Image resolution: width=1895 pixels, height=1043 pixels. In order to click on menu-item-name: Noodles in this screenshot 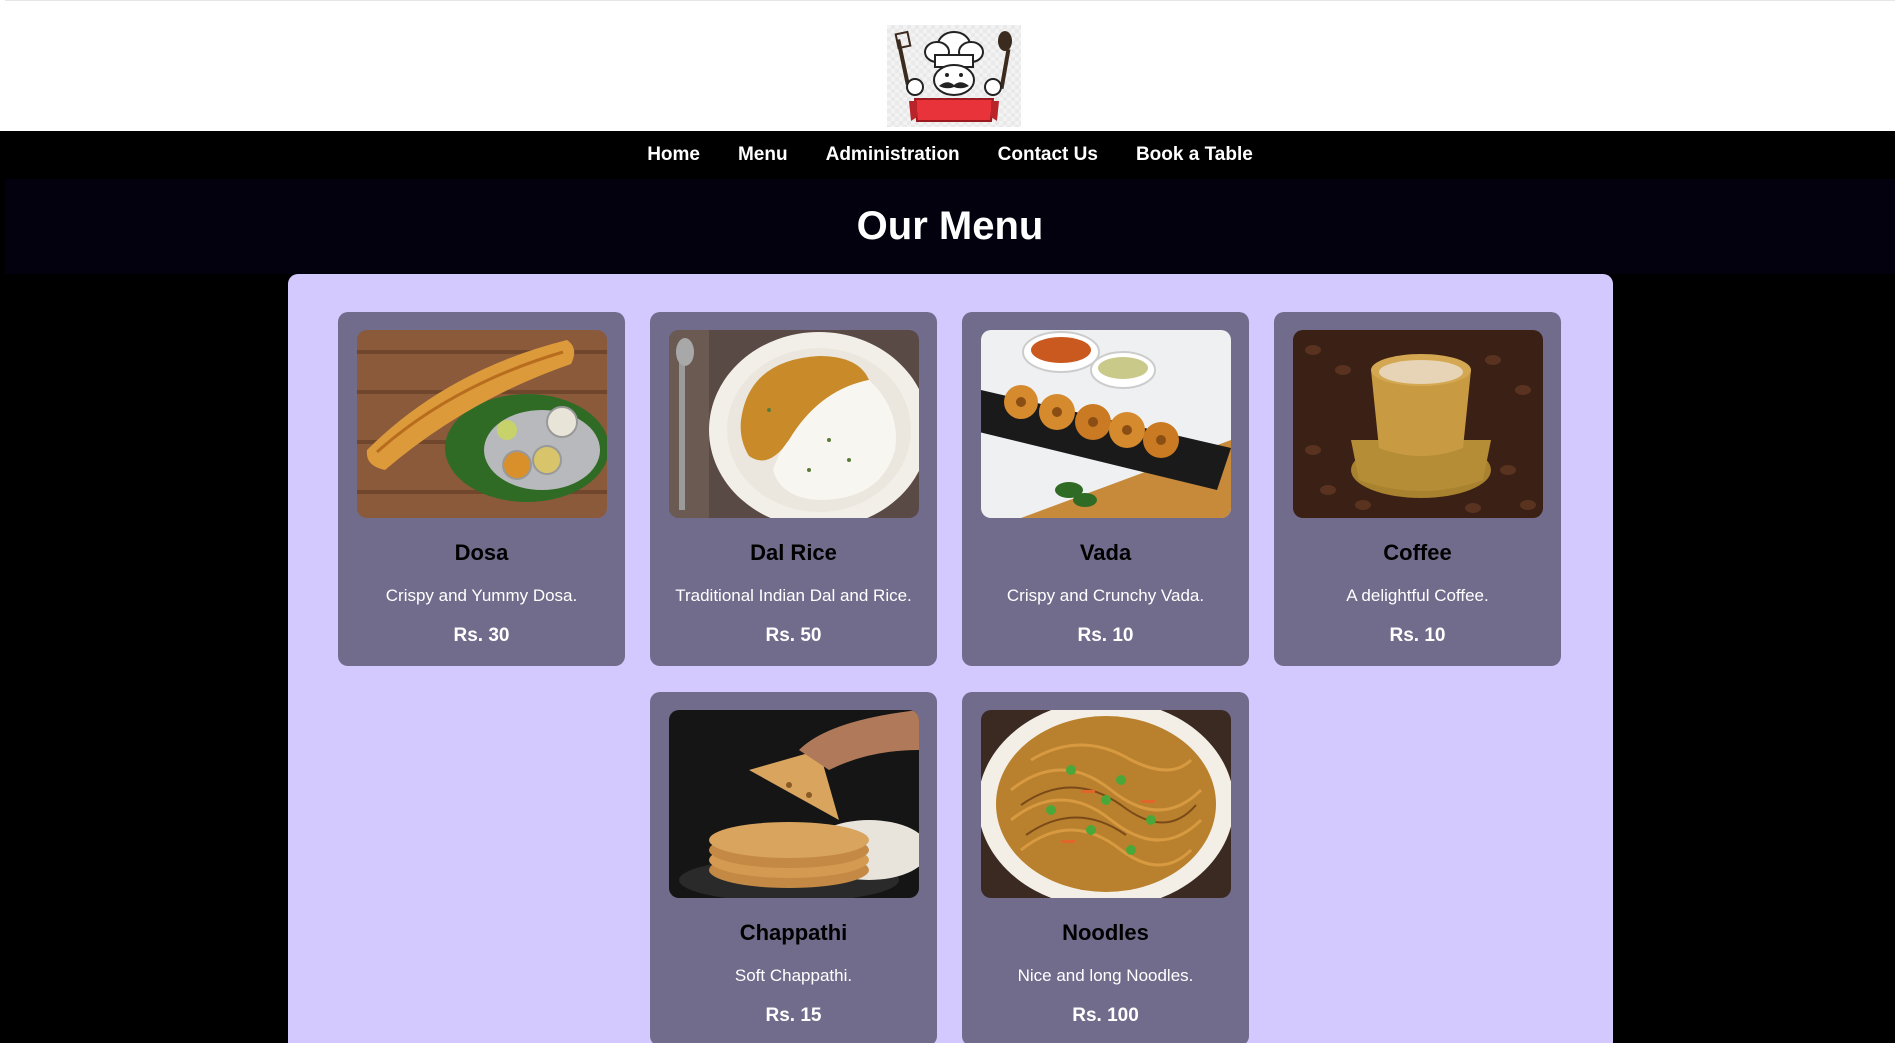, I will do `click(1105, 932)`.